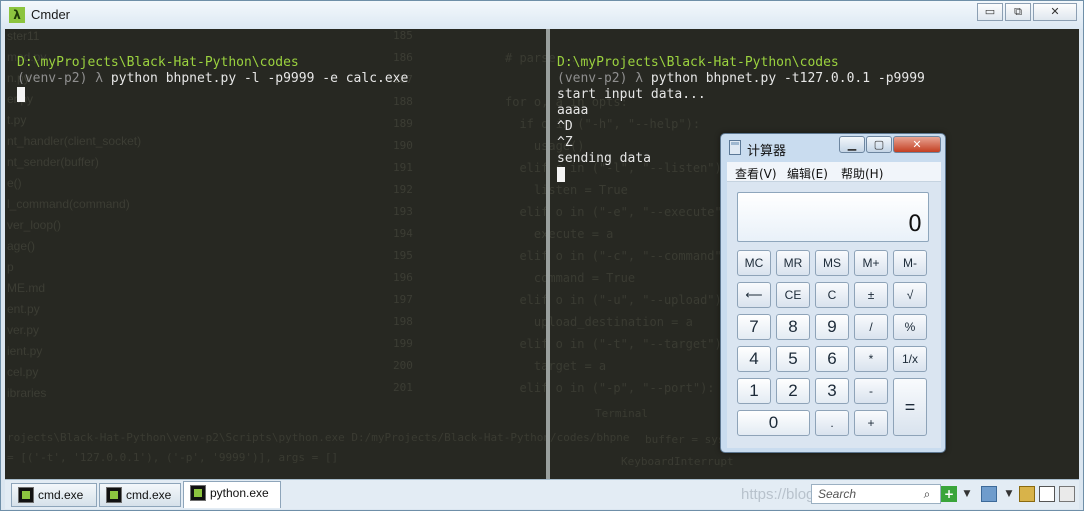  Describe the element at coordinates (767, 151) in the screenshot. I see `calculator-title: 计算器` at that location.